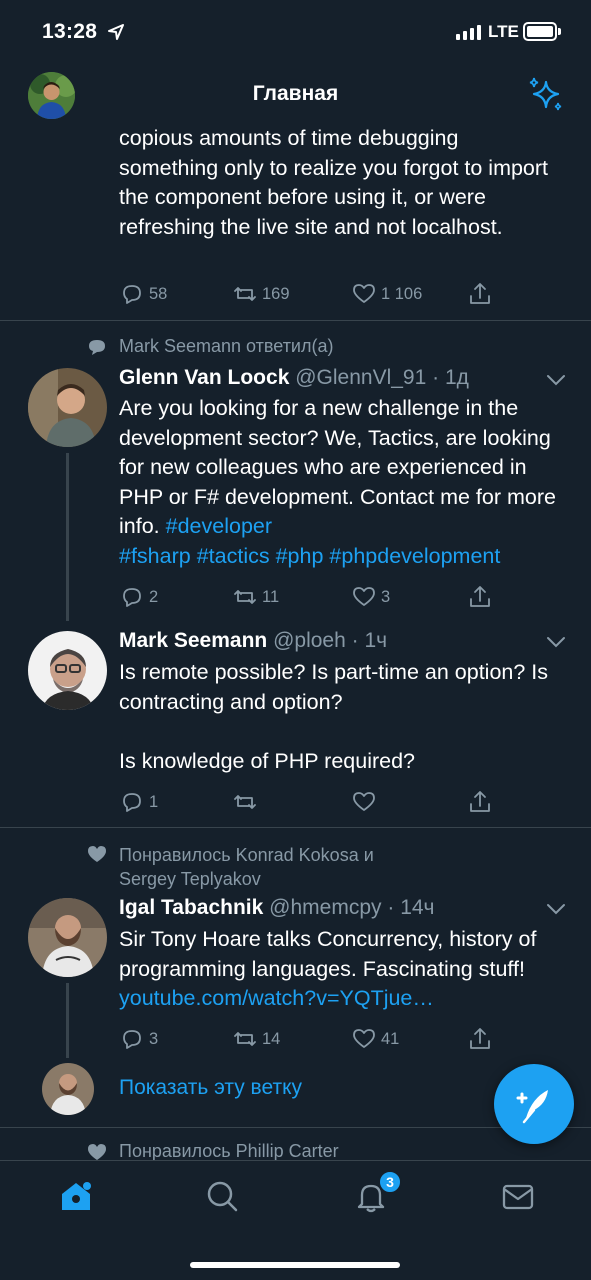 The width and height of the screenshot is (591, 1280). What do you see at coordinates (154, 801) in the screenshot?
I see `reply-count: 1` at bounding box center [154, 801].